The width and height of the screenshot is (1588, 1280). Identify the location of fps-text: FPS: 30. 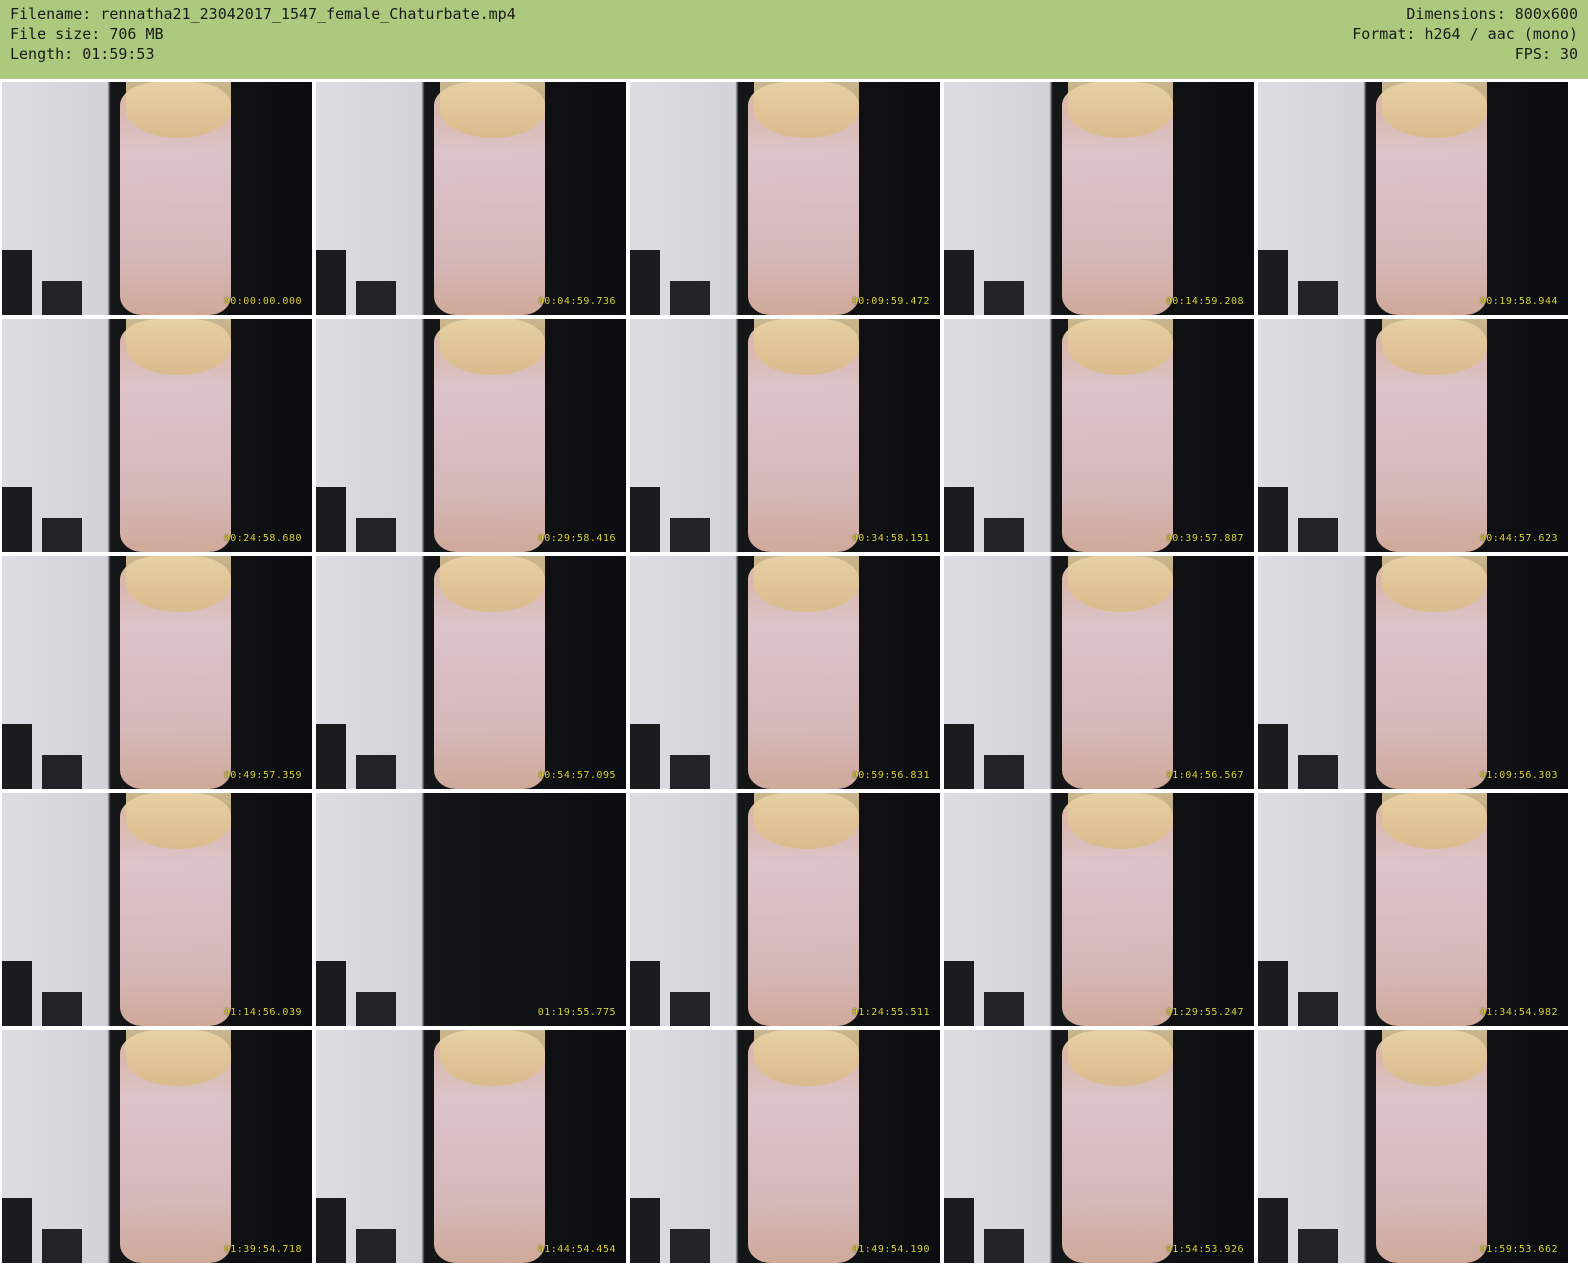
(1546, 54).